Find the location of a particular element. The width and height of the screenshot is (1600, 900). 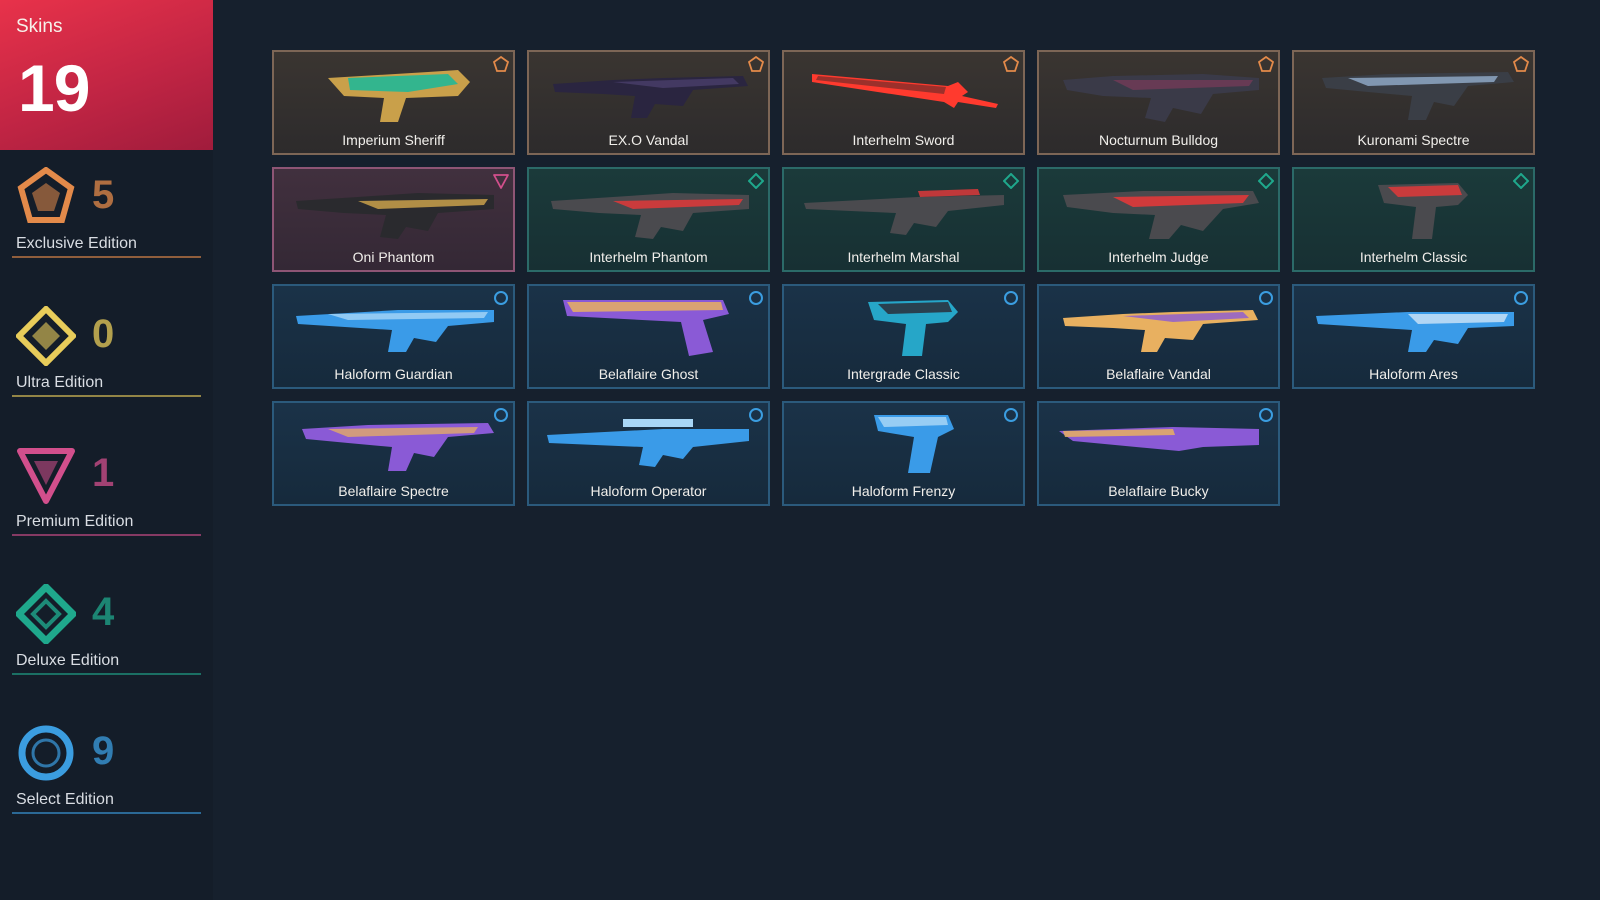

skins-count: 19 is located at coordinates (54, 88).